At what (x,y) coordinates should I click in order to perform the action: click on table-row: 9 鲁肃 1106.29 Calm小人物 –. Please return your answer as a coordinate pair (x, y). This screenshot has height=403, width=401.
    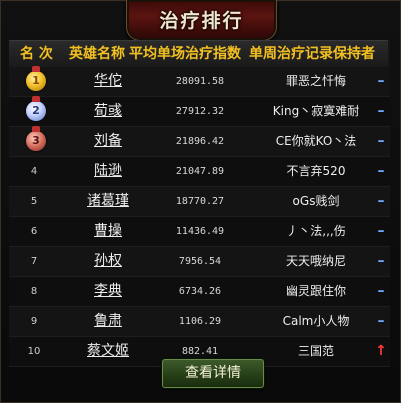
    Looking at the image, I should click on (199, 322).